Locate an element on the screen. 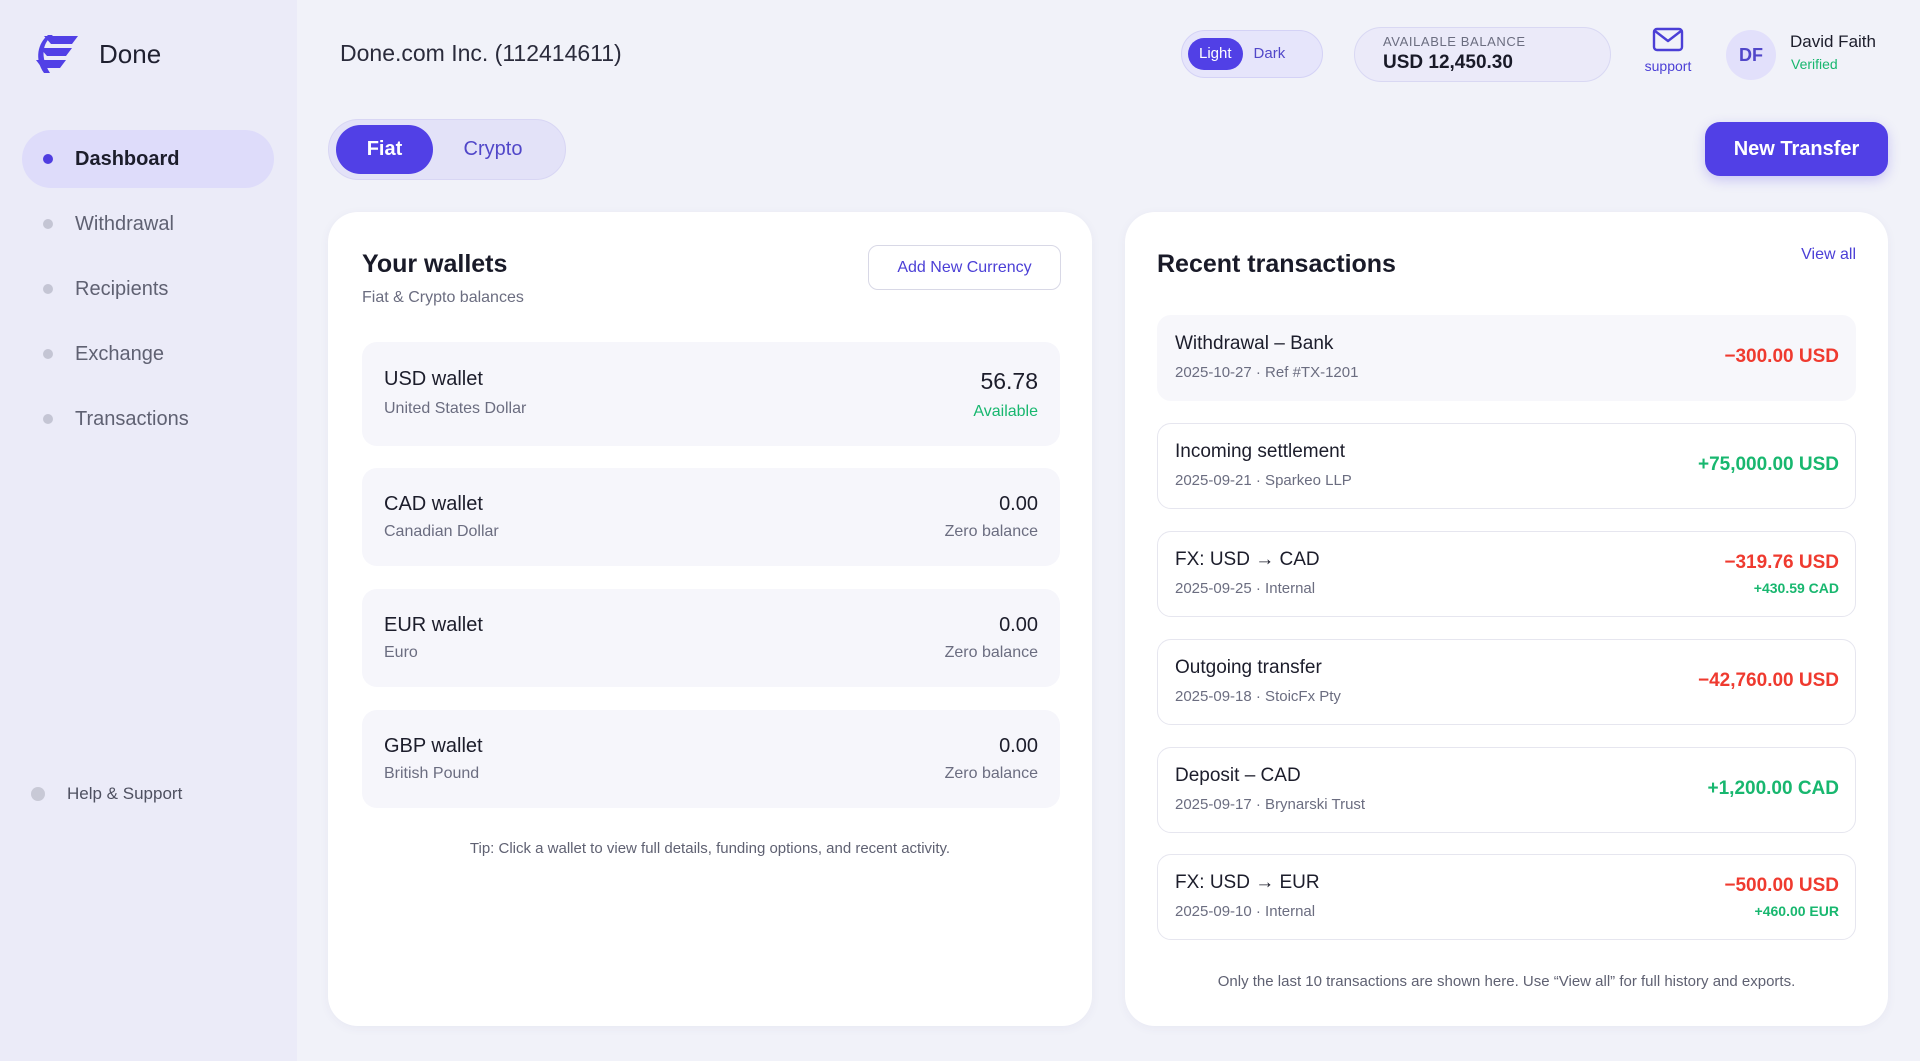  brand: Done is located at coordinates (96, 54).